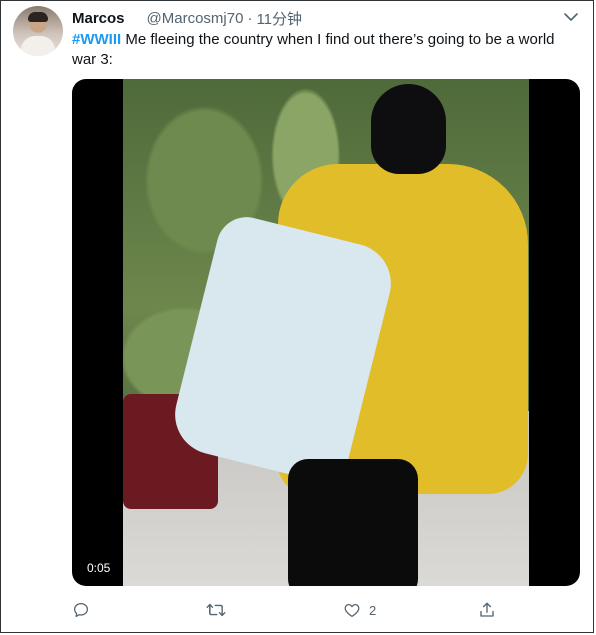 The image size is (596, 635). I want to click on video-legs, so click(353, 522).